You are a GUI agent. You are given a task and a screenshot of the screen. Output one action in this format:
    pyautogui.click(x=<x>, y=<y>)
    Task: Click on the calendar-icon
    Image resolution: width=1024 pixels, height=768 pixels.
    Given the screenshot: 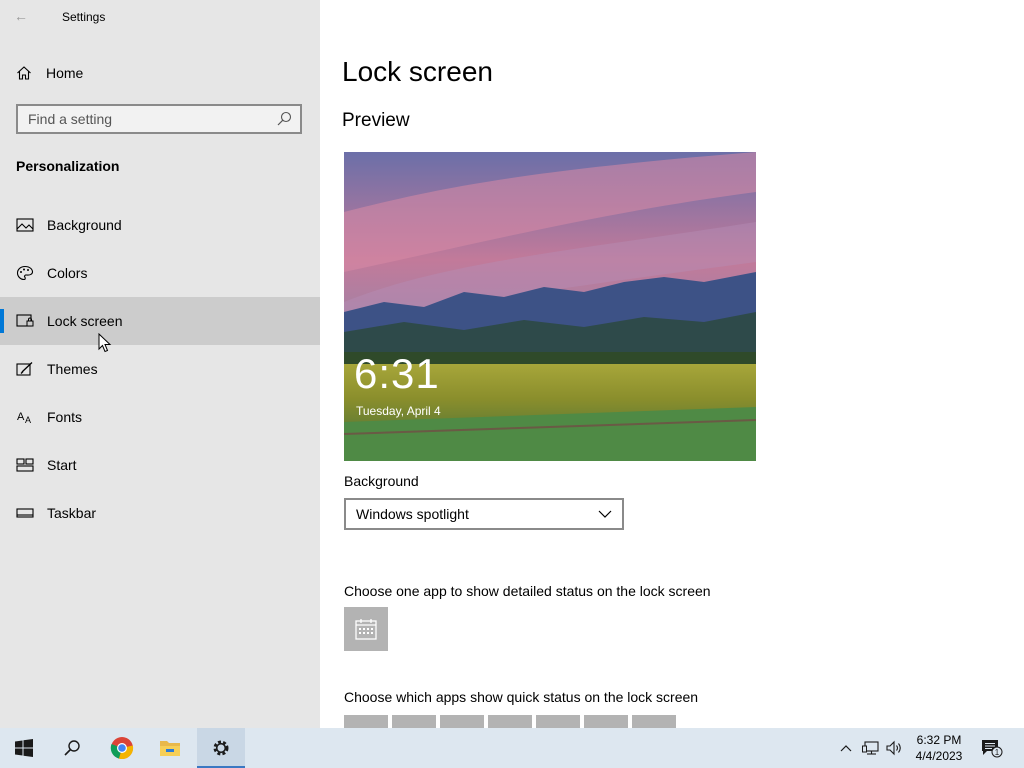 What is the action you would take?
    pyautogui.click(x=366, y=629)
    